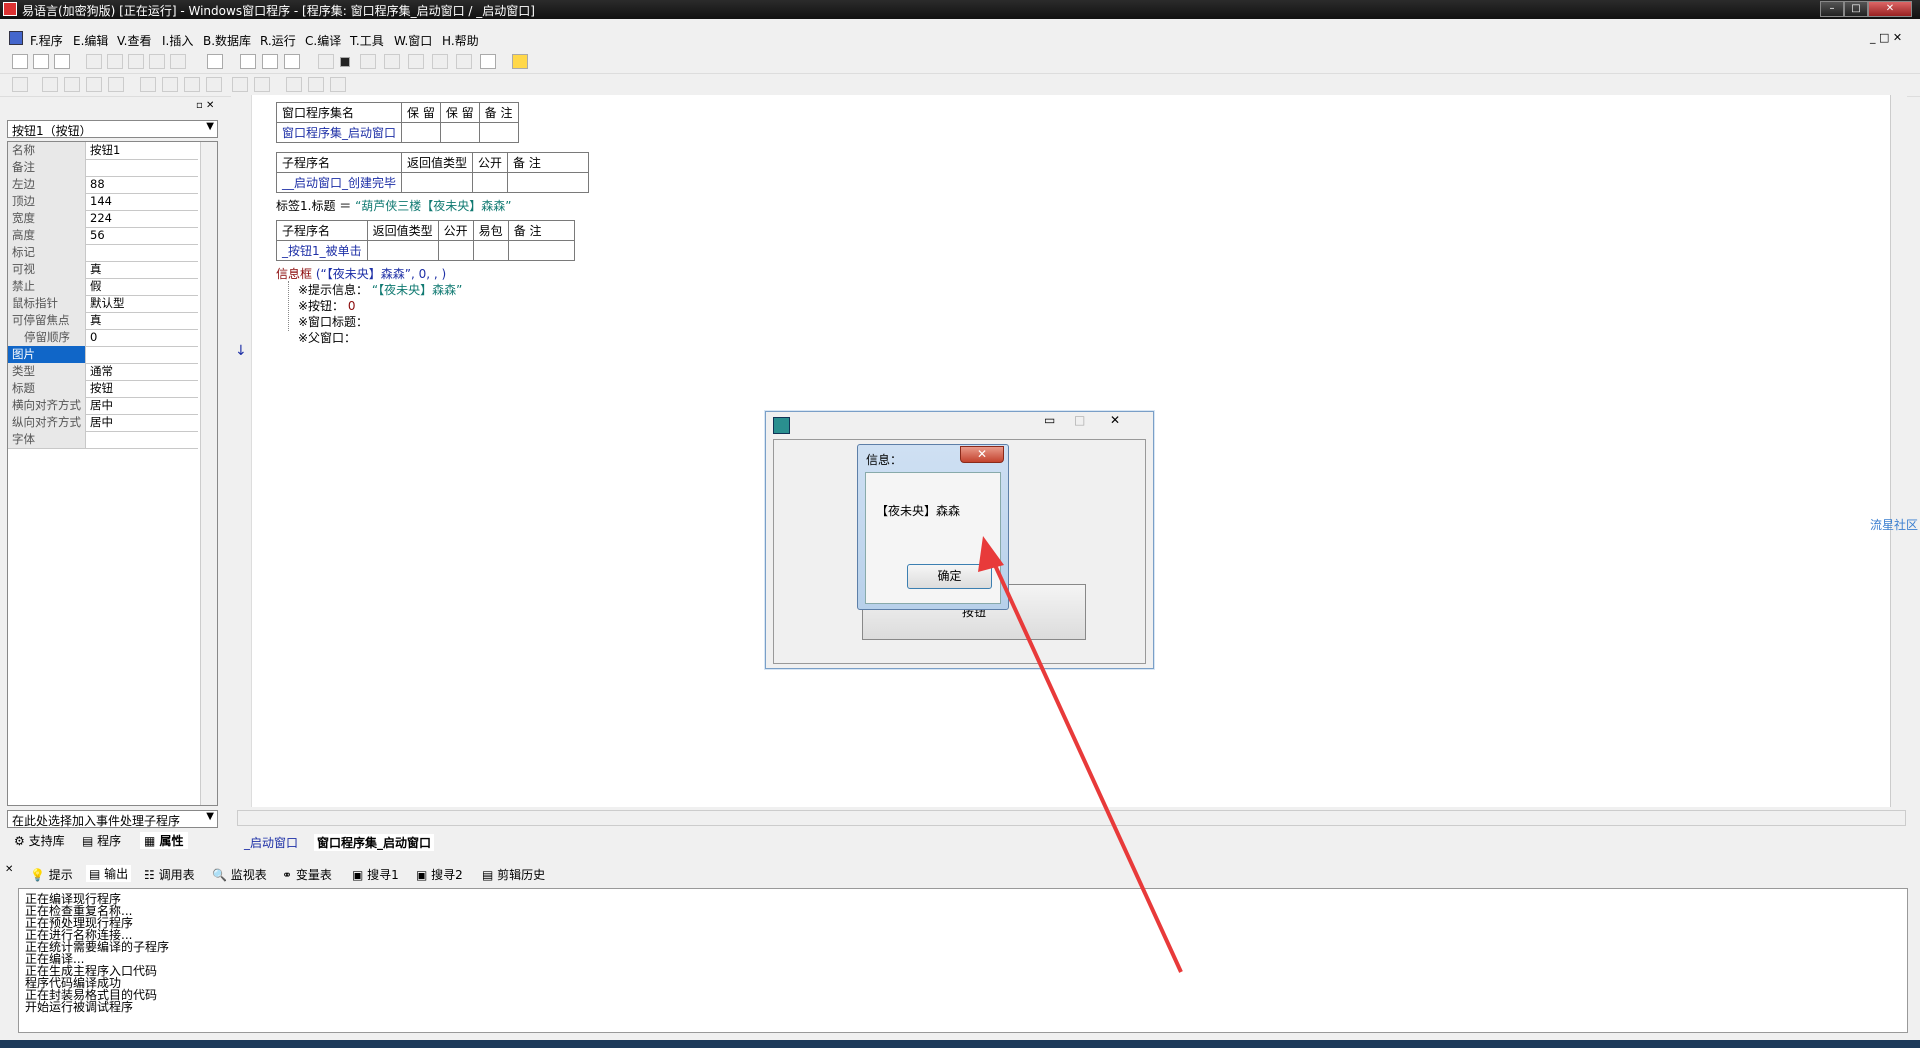  I want to click on annotation-arrow-head, so click(991, 554).